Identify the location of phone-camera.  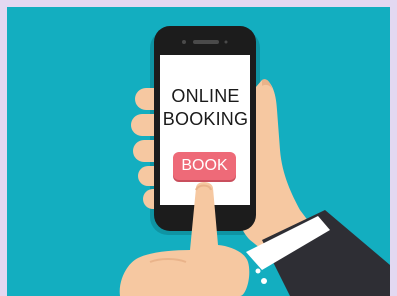
(184, 42).